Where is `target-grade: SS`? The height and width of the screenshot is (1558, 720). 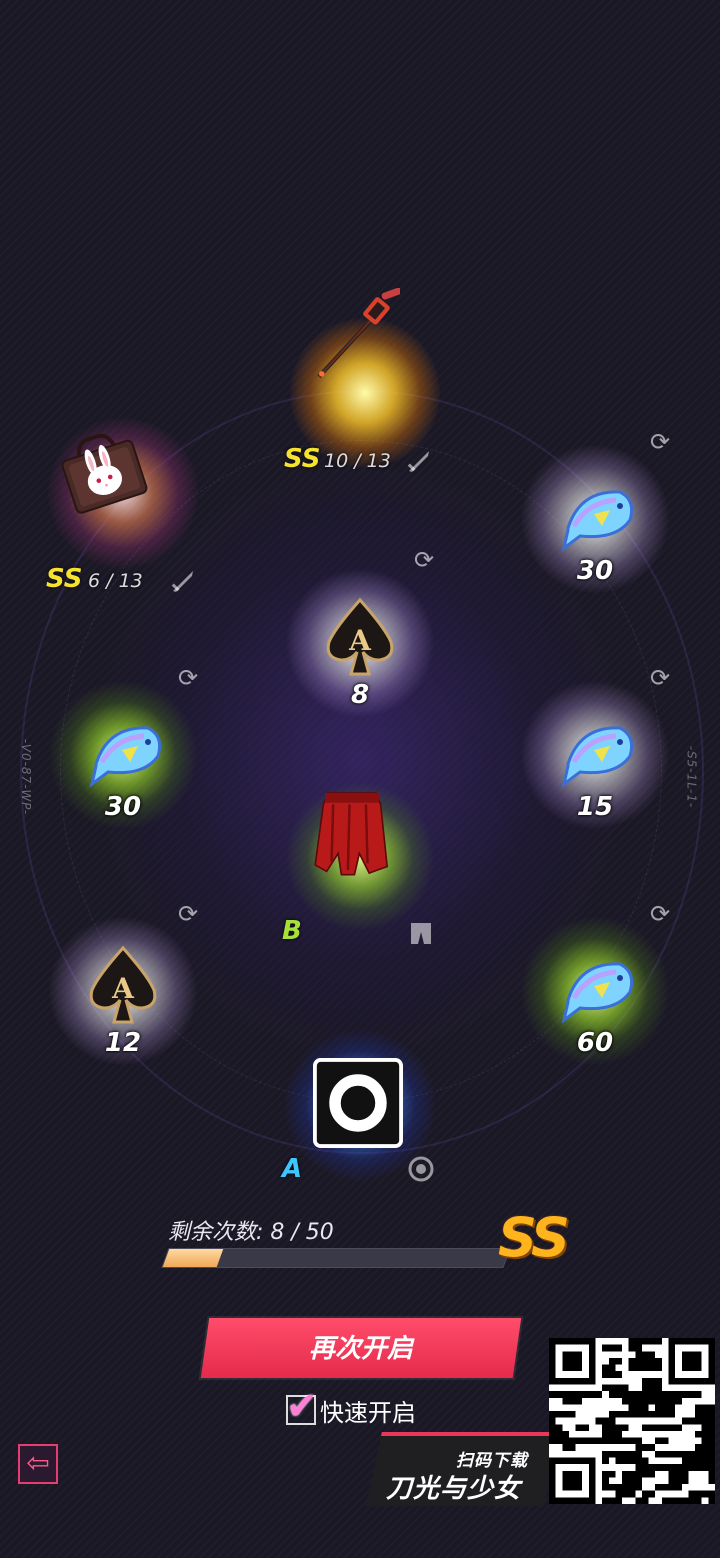
target-grade: SS is located at coordinates (534, 1237).